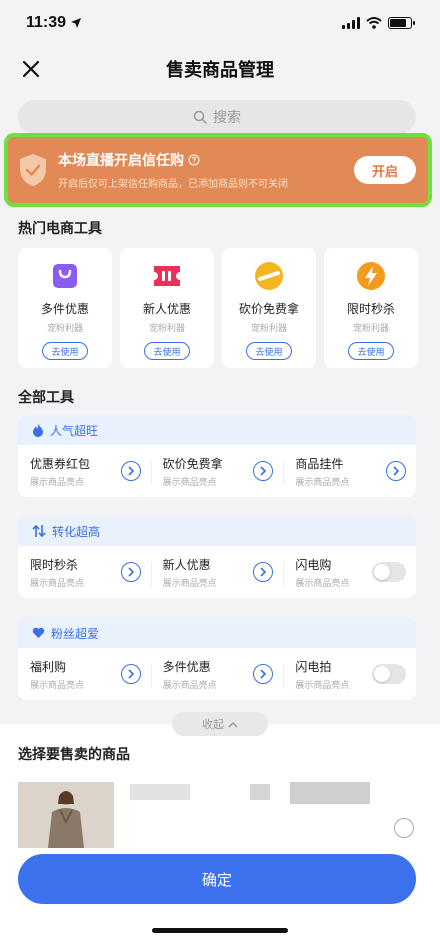  Describe the element at coordinates (75, 633) in the screenshot. I see `group-title: 粉丝超爱` at that location.